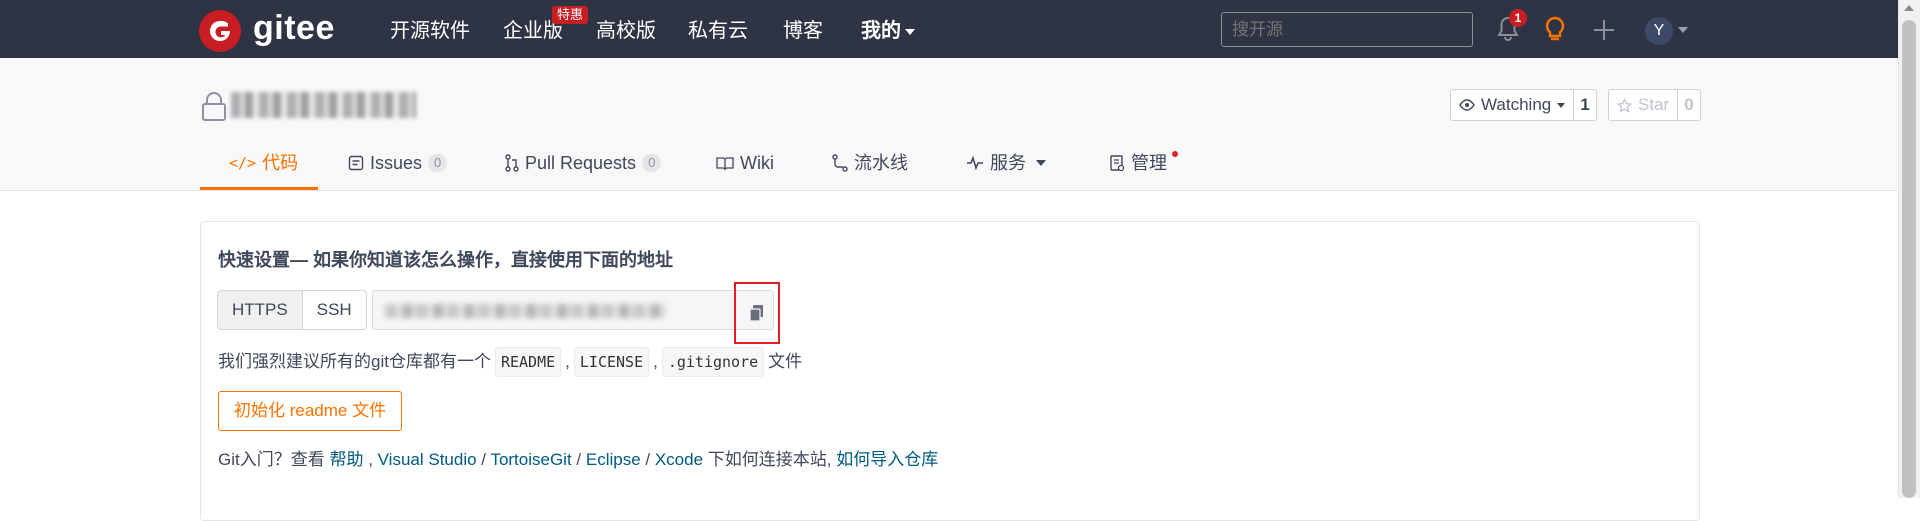 Image resolution: width=1920 pixels, height=521 pixels. Describe the element at coordinates (220, 31) in the screenshot. I see `gitee-logo-icon` at that location.